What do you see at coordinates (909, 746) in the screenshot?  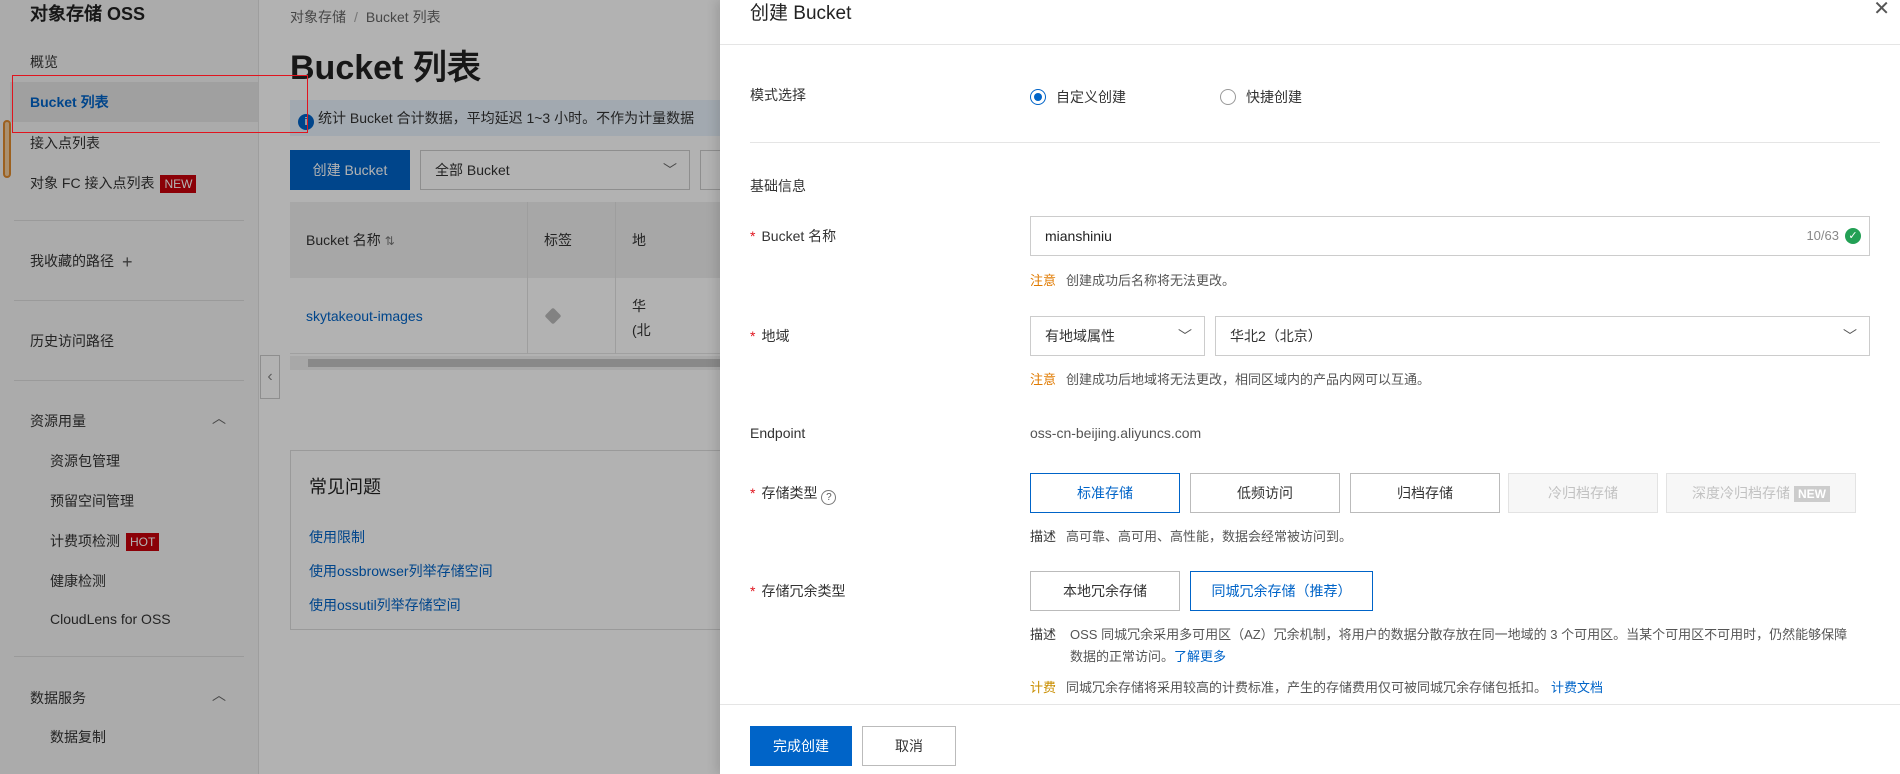 I see `cancel-button: 取消` at bounding box center [909, 746].